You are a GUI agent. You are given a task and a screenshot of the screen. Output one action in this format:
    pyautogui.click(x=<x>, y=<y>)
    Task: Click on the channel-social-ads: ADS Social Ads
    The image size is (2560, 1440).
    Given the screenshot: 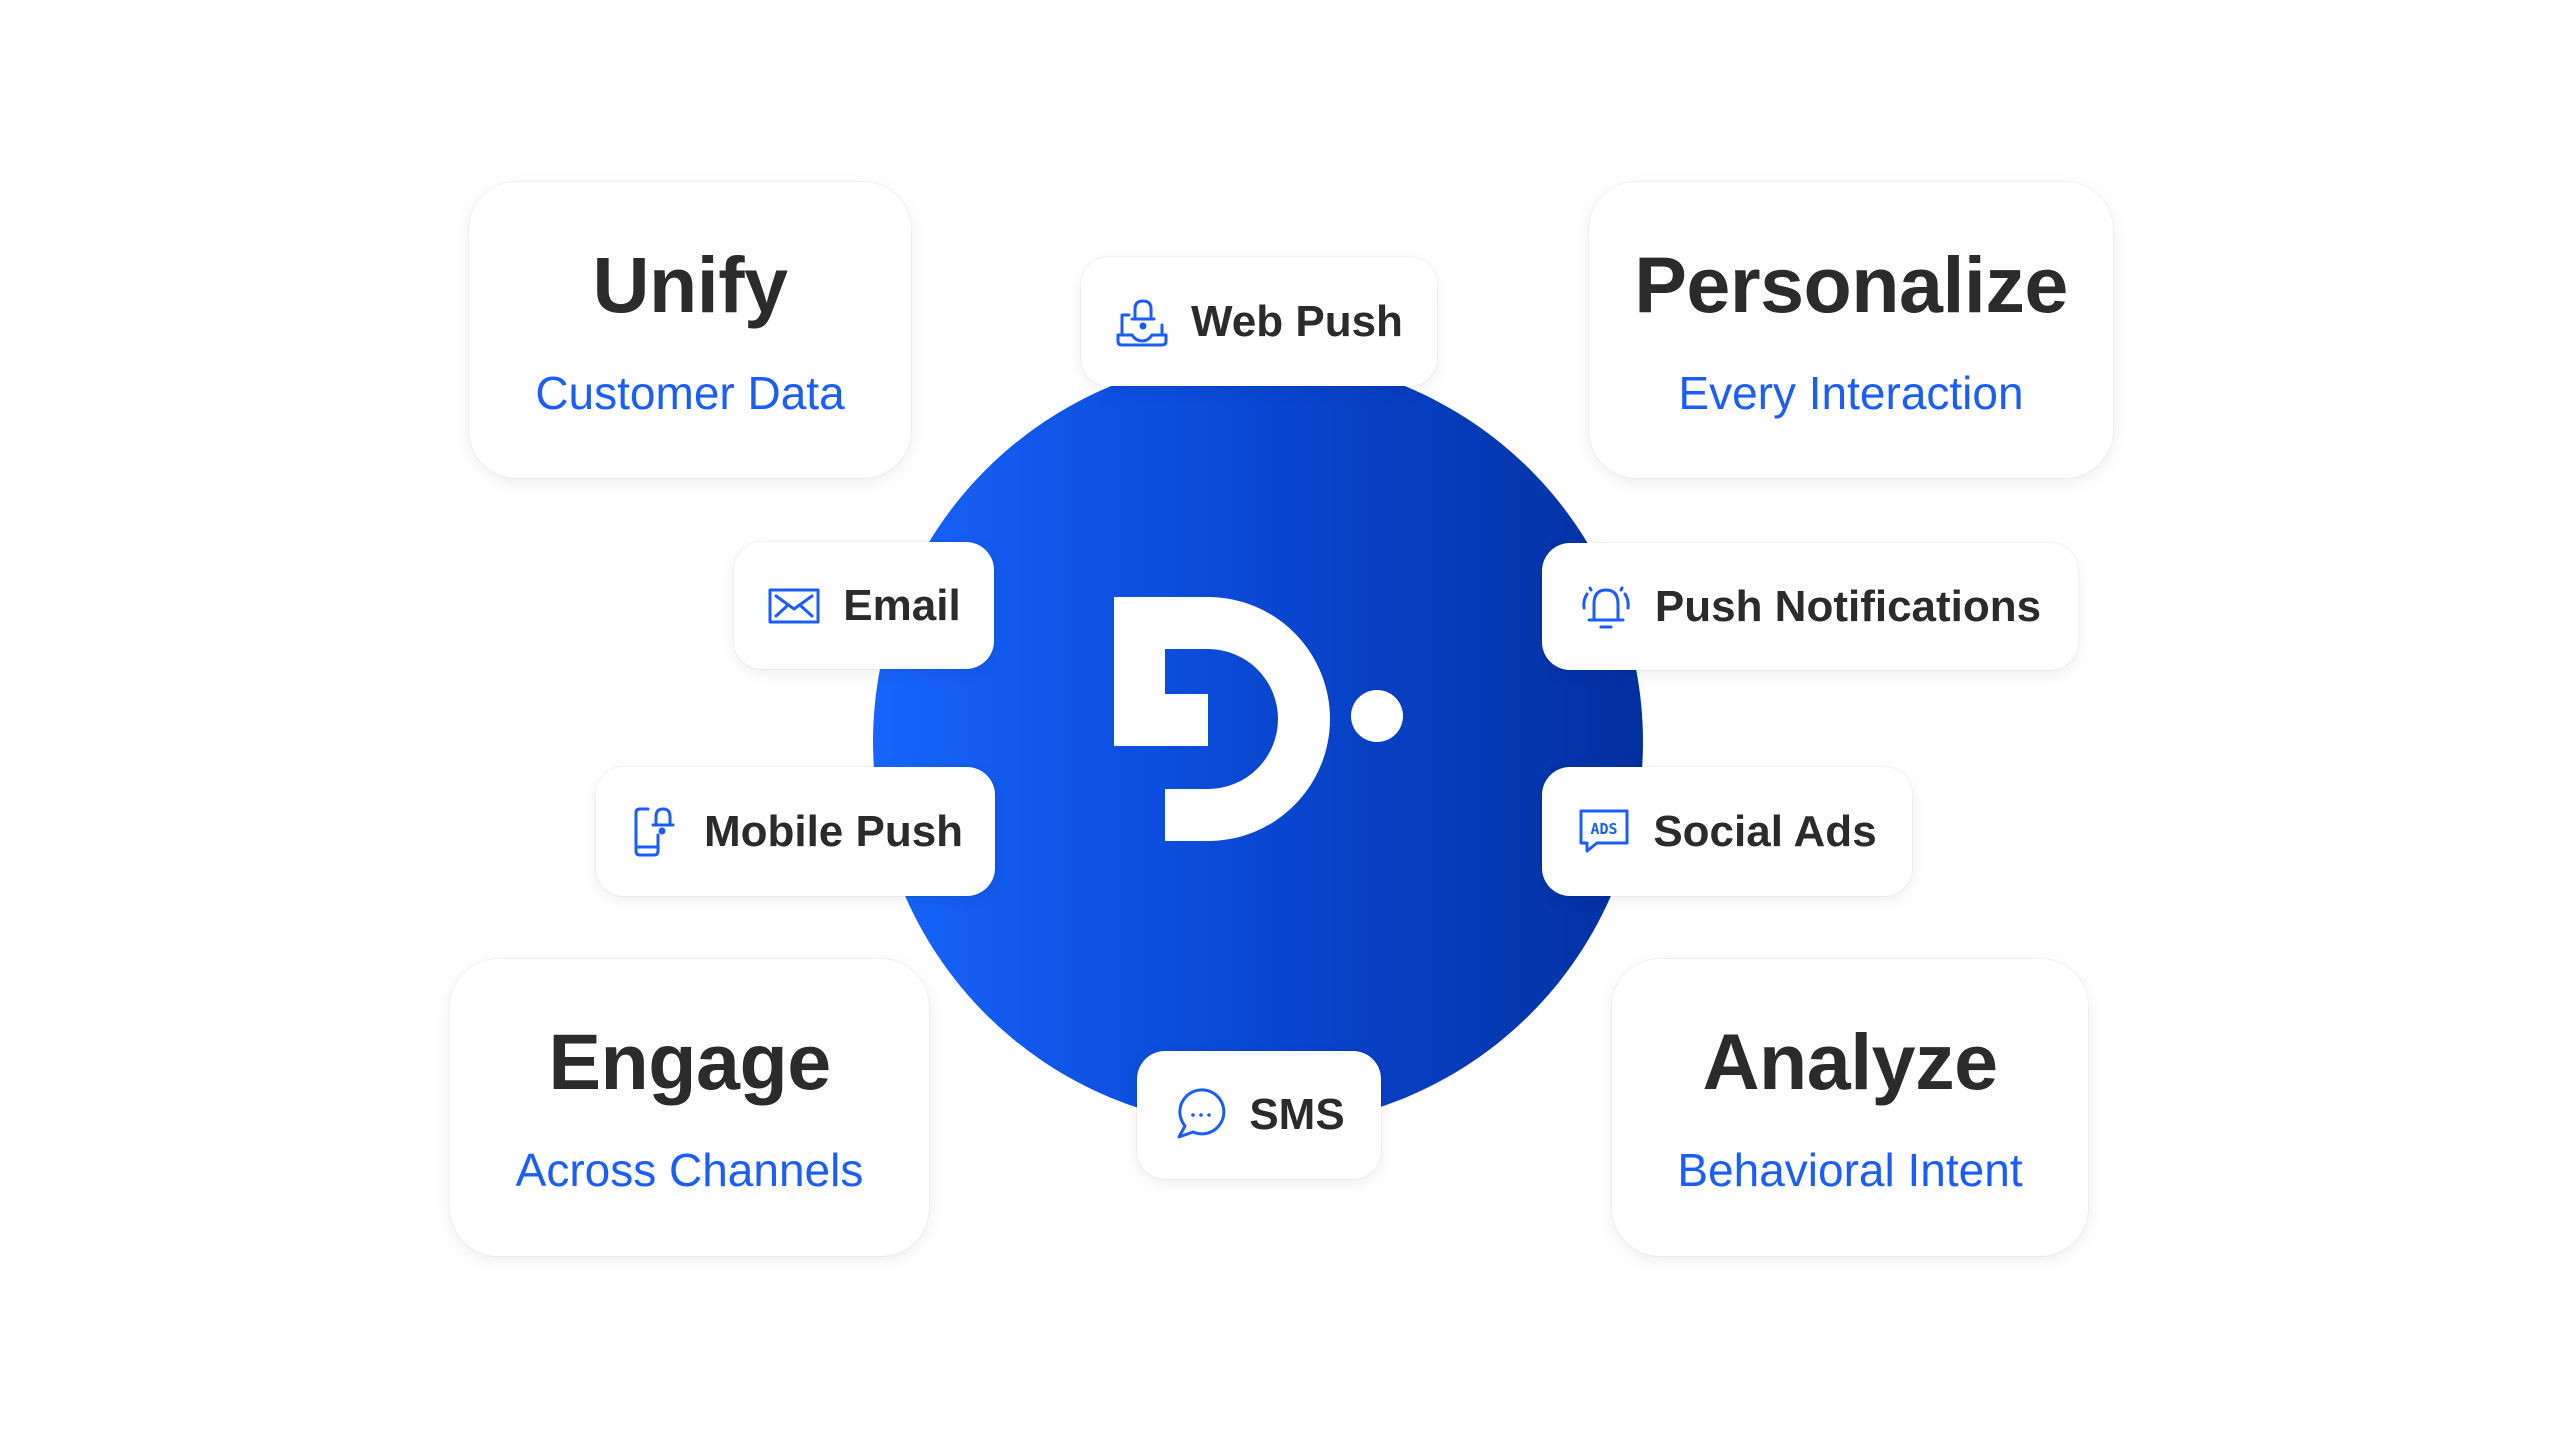 What is the action you would take?
    pyautogui.click(x=1727, y=831)
    